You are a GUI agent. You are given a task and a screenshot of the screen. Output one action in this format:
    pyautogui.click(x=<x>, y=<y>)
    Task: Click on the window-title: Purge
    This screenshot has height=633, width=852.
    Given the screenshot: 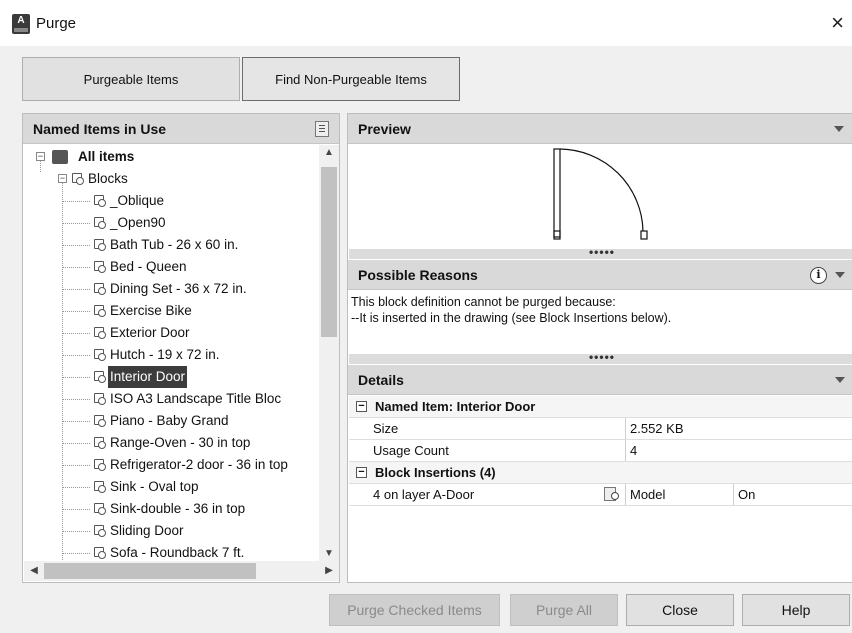 What is the action you would take?
    pyautogui.click(x=56, y=23)
    